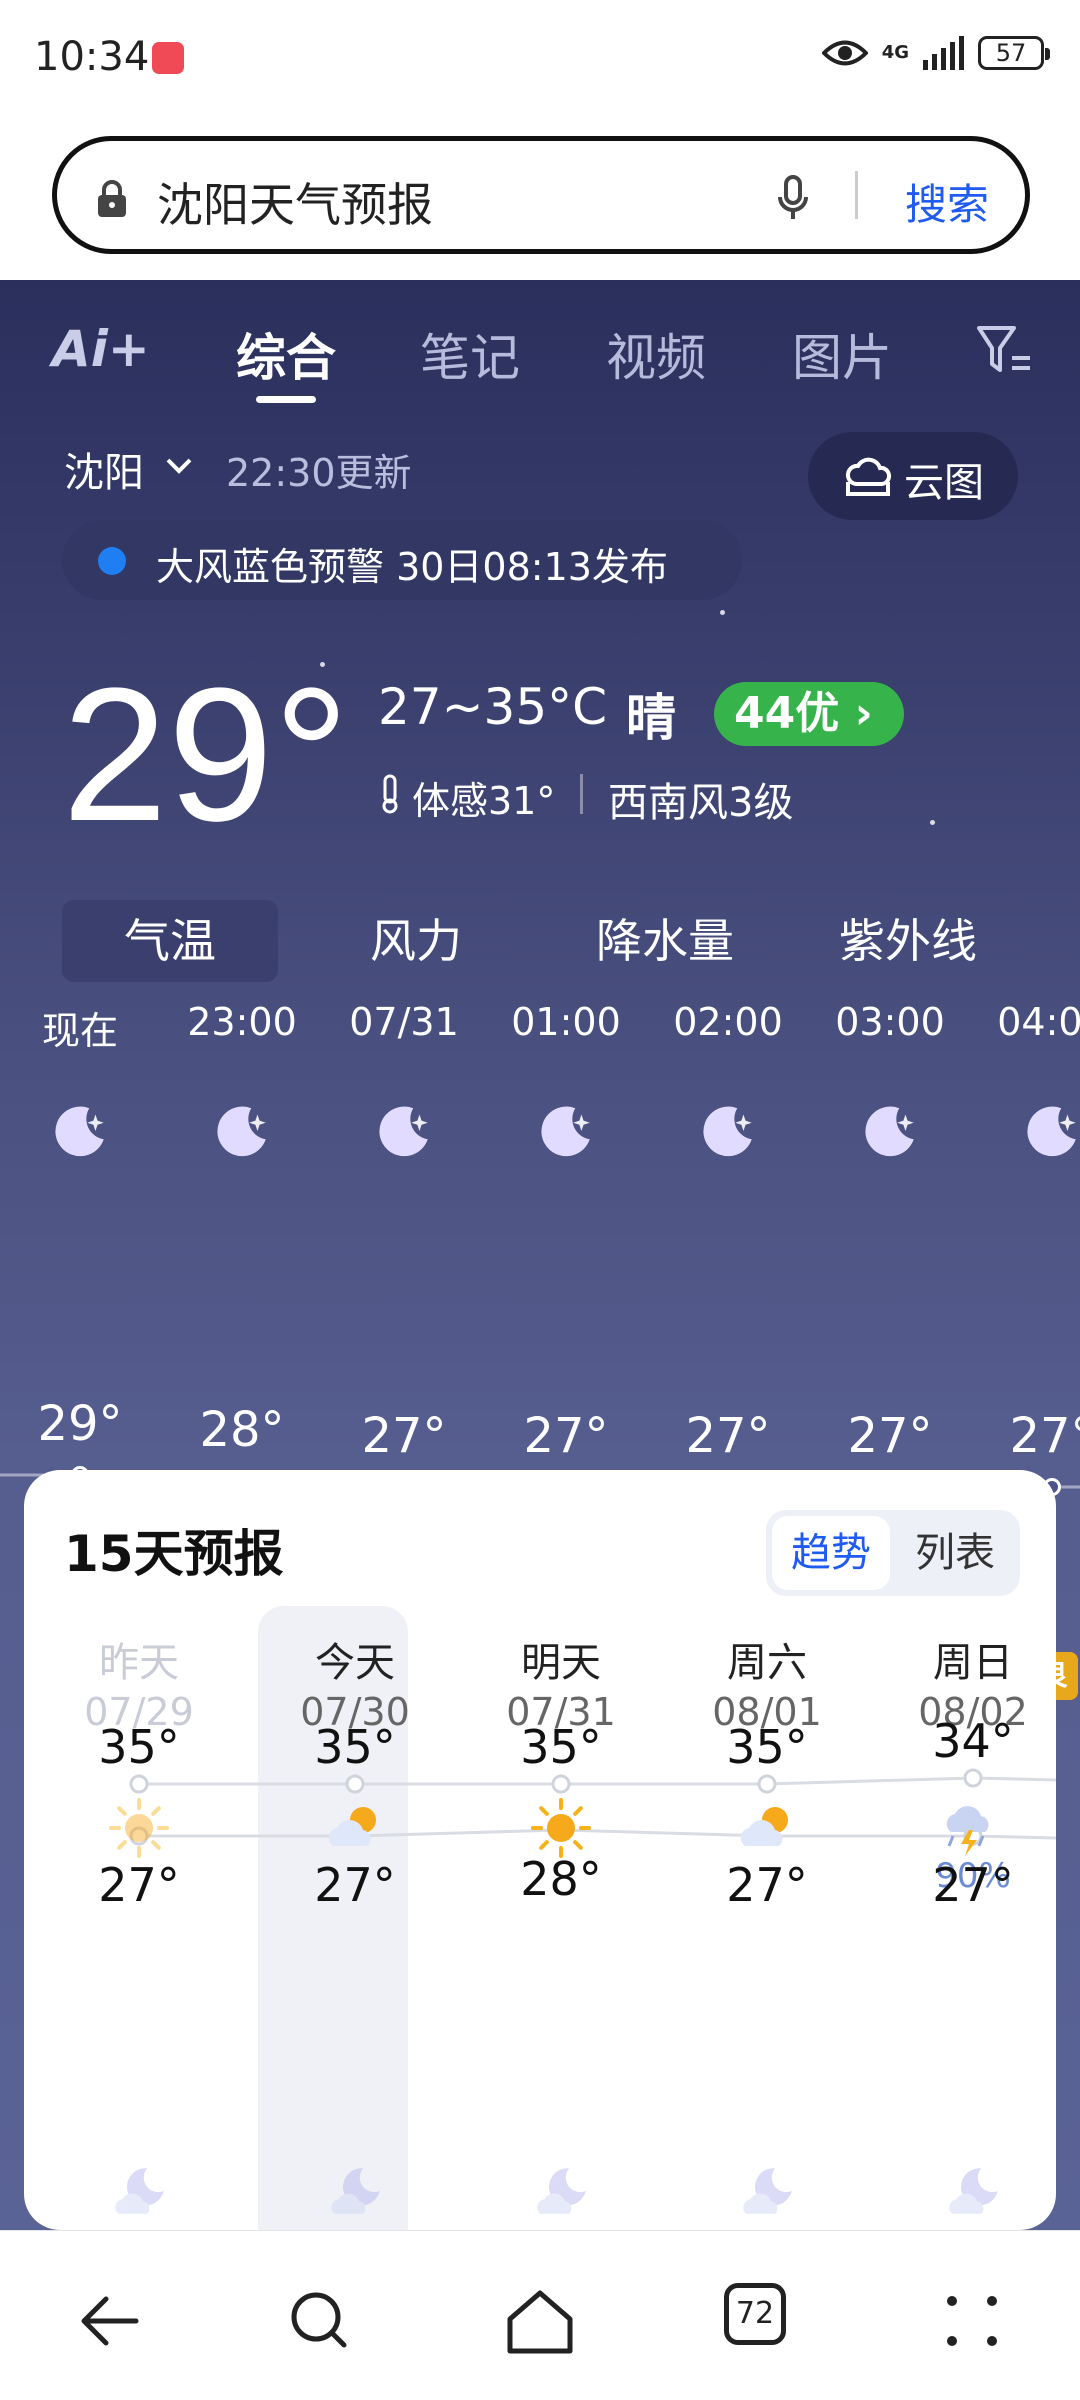 The width and height of the screenshot is (1080, 2400). Describe the element at coordinates (728, 1022) in the screenshot. I see `hour-time: 02:00` at that location.